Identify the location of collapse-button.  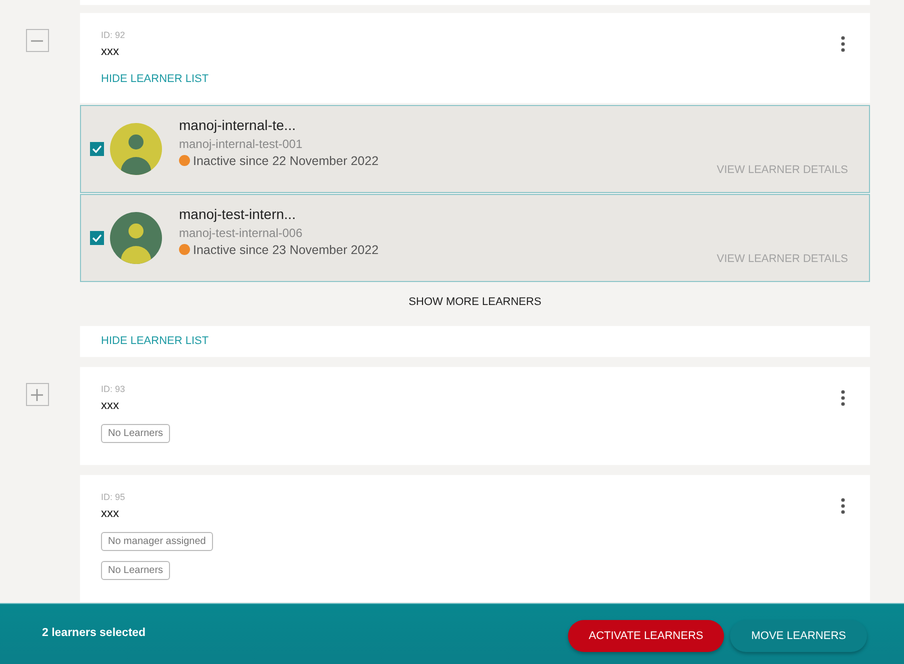
(37, 40).